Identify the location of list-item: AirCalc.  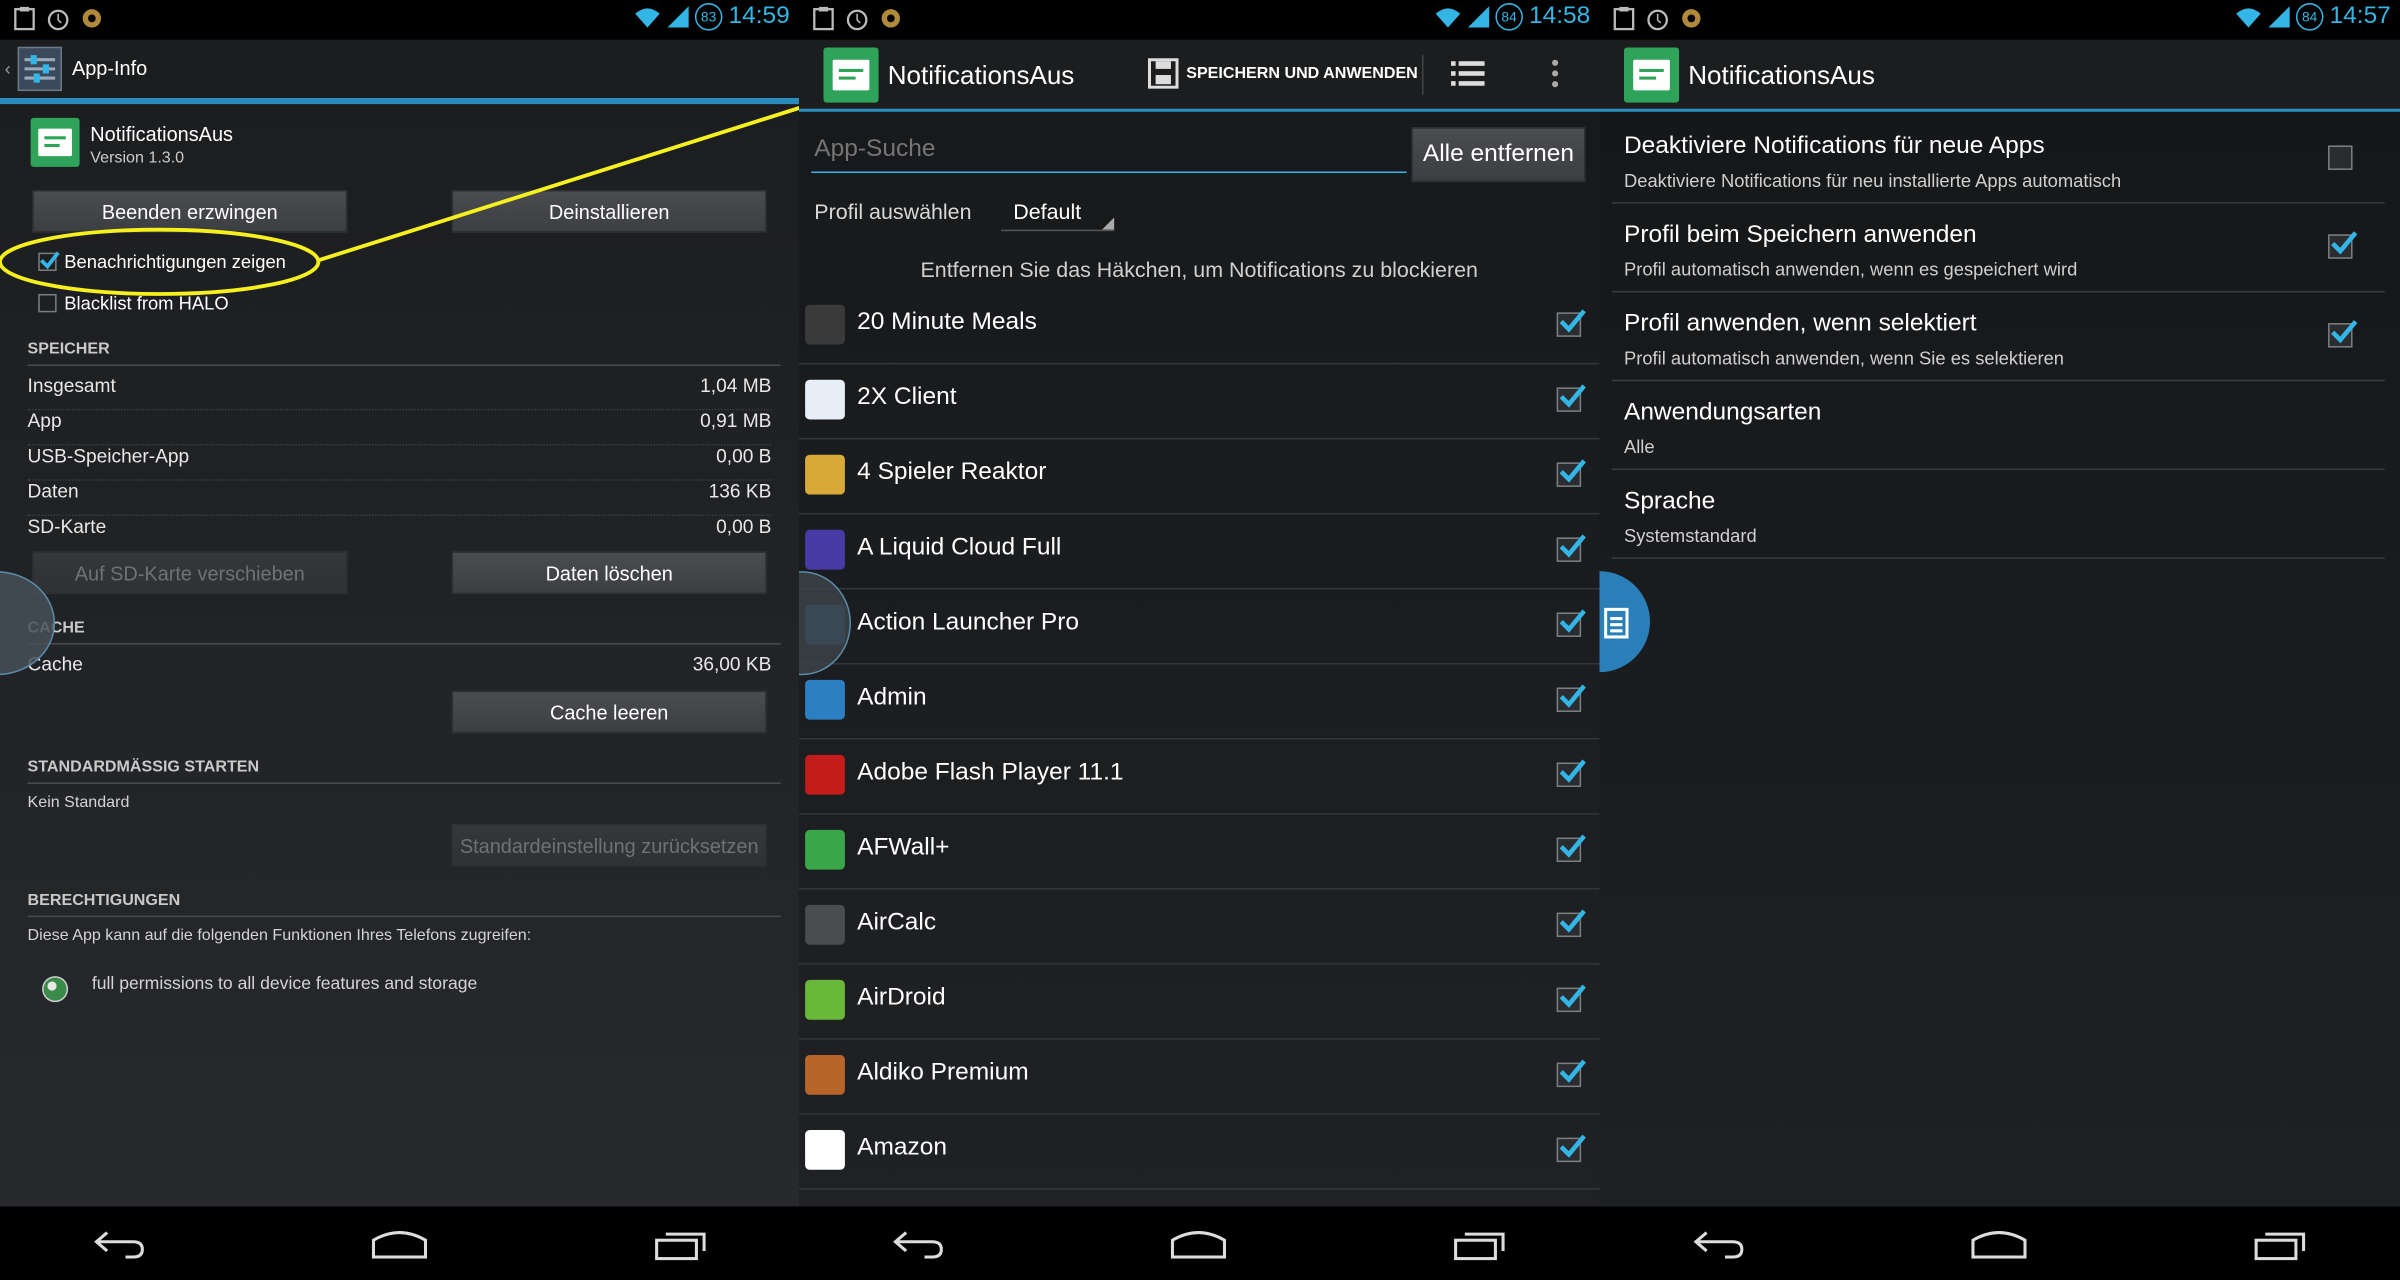
(1199, 926).